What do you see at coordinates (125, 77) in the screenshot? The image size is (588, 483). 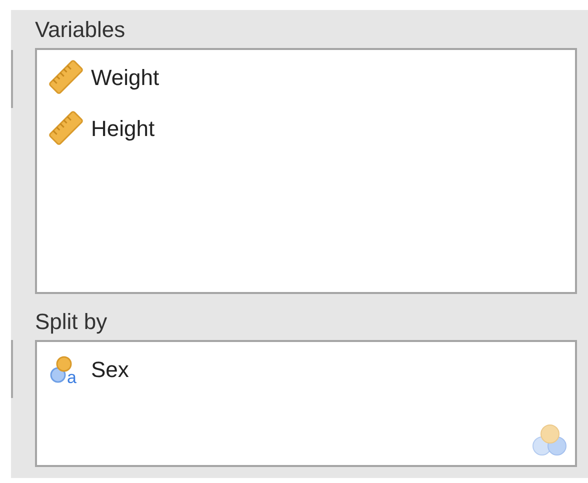 I see `variable-item: Weight` at bounding box center [125, 77].